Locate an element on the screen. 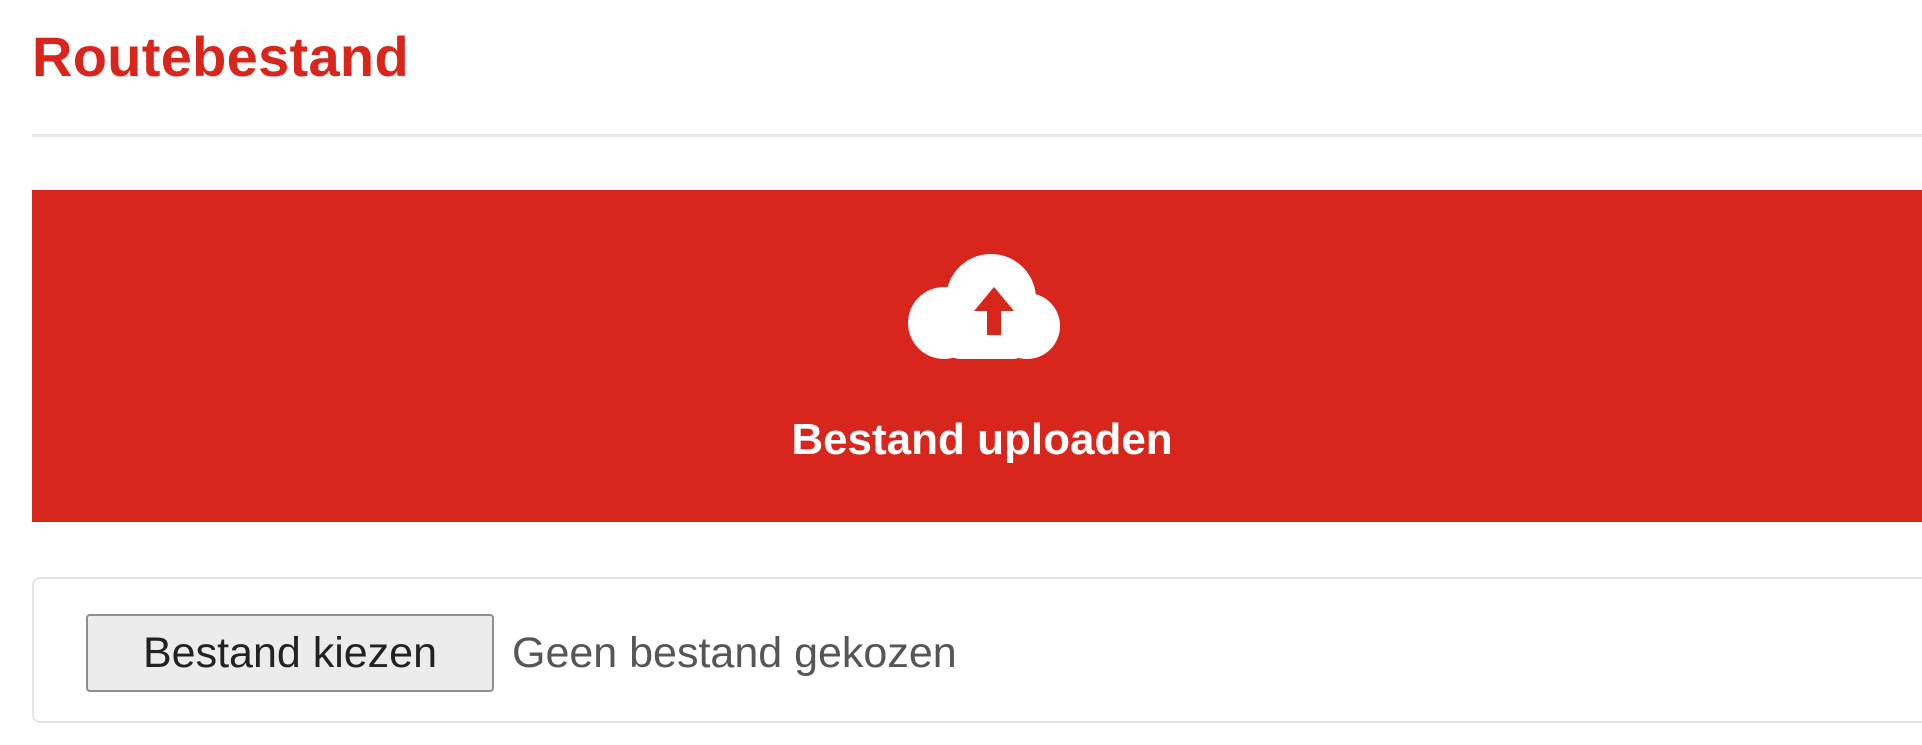 This screenshot has height=745, width=1922. upload-label: Bestand uploaden is located at coordinates (982, 439).